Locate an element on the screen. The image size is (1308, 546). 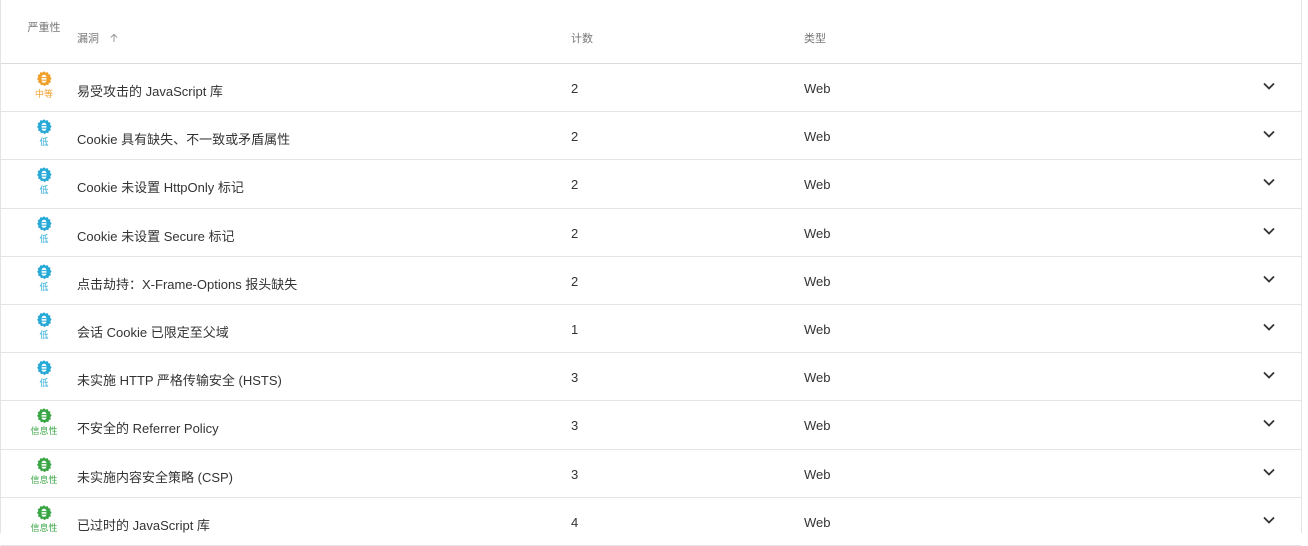
table-row: 信息性 不安全的 Referrer Policy 3 Web is located at coordinates (651, 425).